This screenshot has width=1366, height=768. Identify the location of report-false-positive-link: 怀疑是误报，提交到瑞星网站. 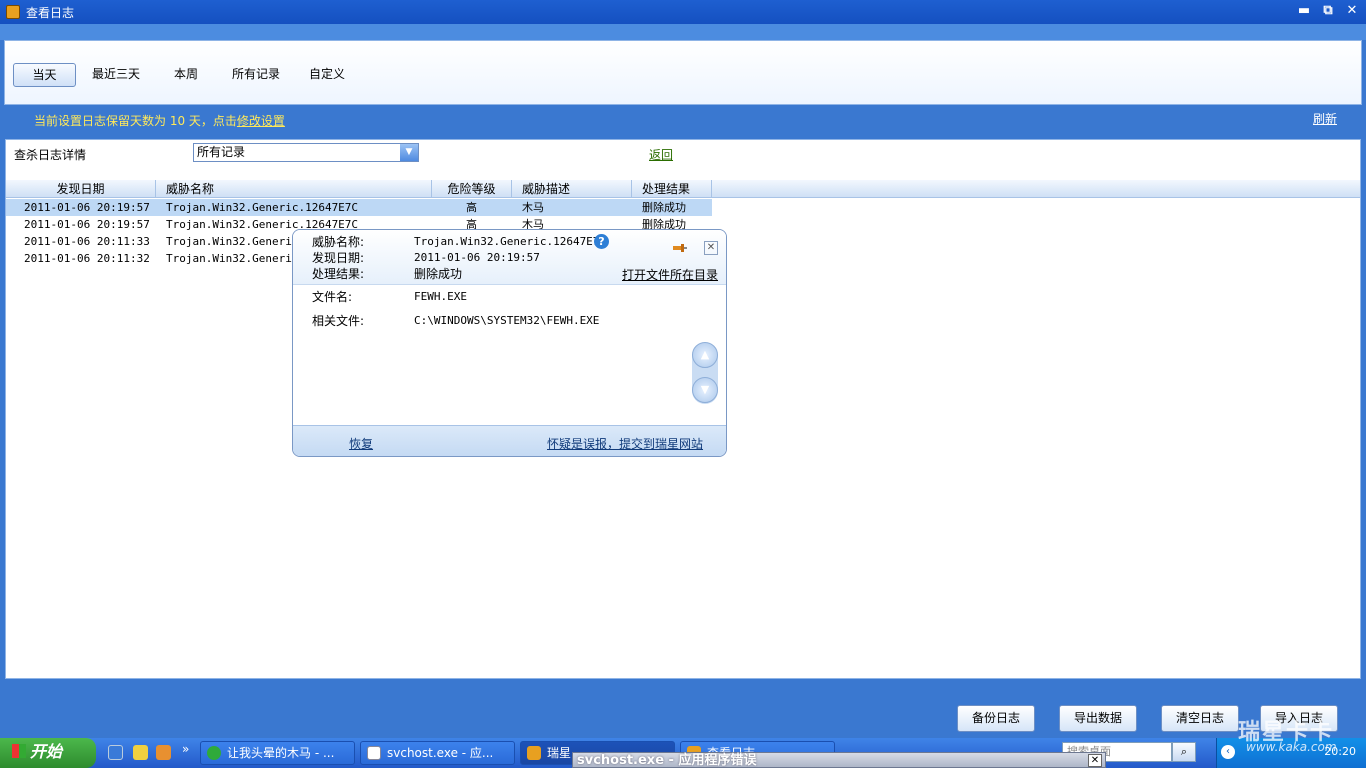
(625, 443).